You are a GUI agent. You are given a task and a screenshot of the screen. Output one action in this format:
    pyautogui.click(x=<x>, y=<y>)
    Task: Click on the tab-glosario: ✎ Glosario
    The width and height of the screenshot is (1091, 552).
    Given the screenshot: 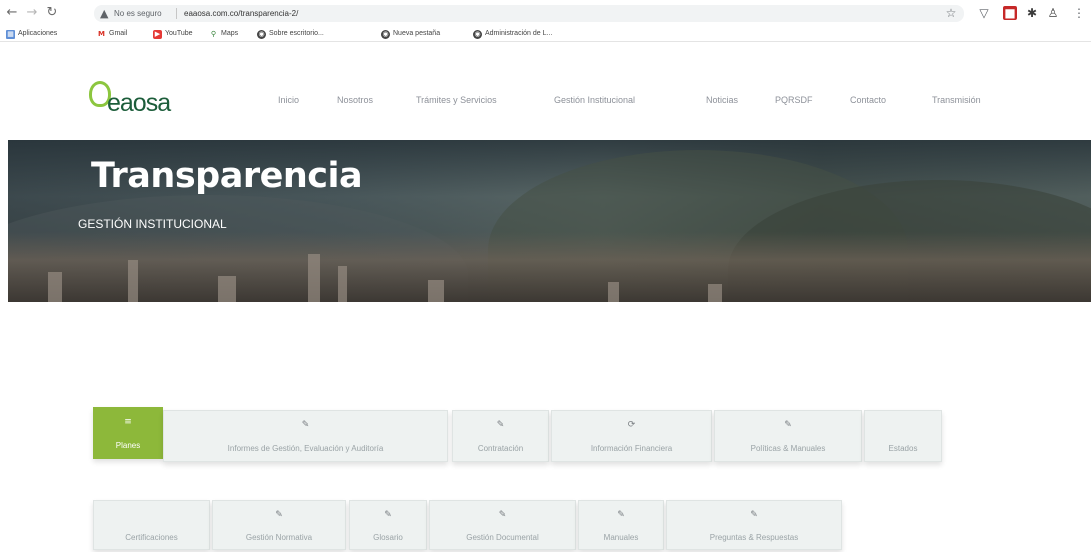 What is the action you would take?
    pyautogui.click(x=388, y=525)
    